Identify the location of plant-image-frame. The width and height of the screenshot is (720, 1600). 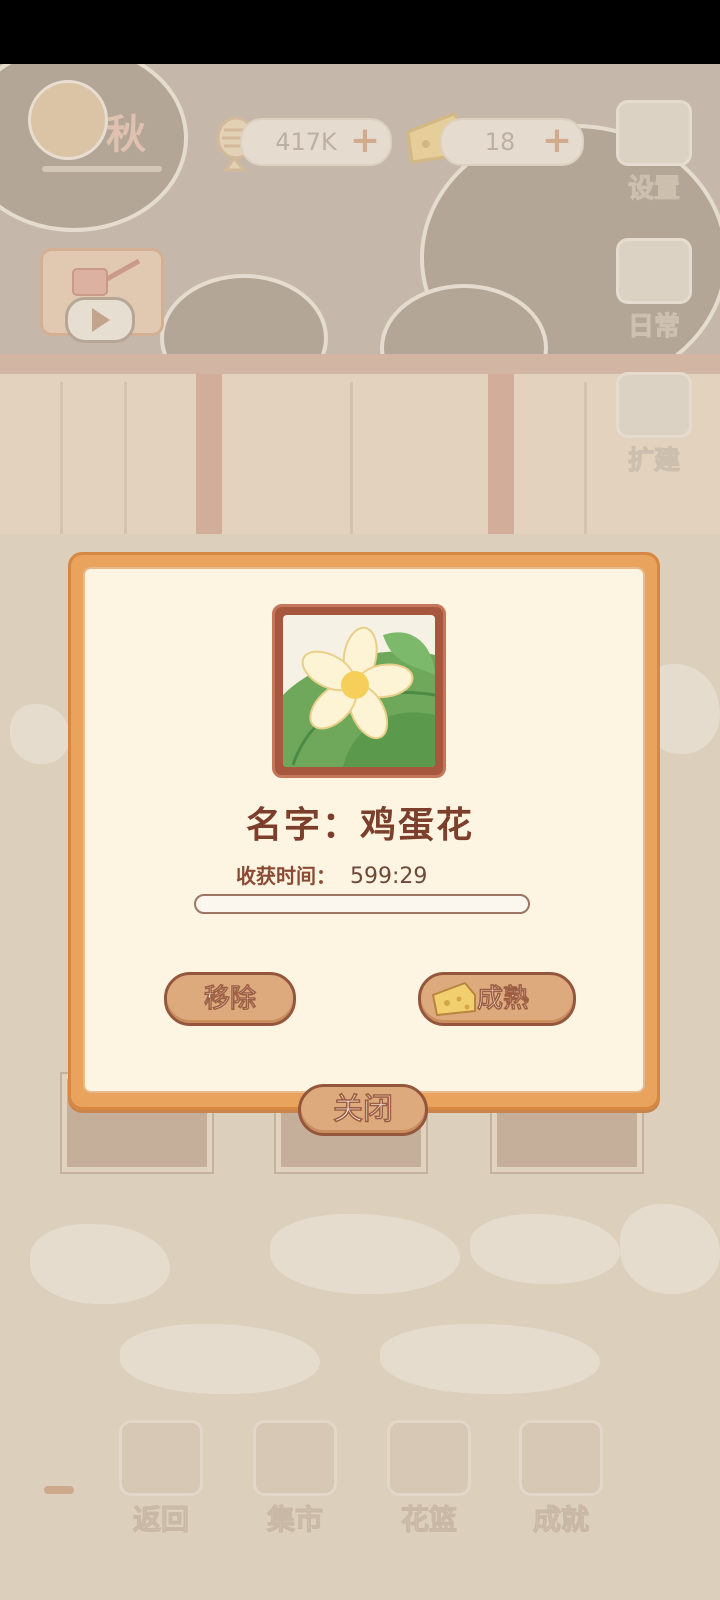
(359, 691).